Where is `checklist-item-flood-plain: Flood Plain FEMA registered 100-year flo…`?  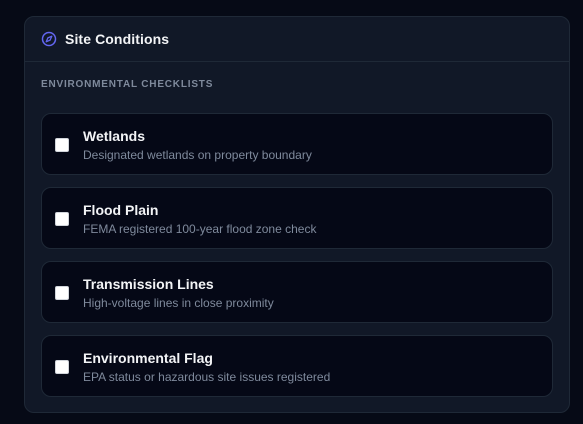 checklist-item-flood-plain: Flood Plain FEMA registered 100-year flo… is located at coordinates (297, 218).